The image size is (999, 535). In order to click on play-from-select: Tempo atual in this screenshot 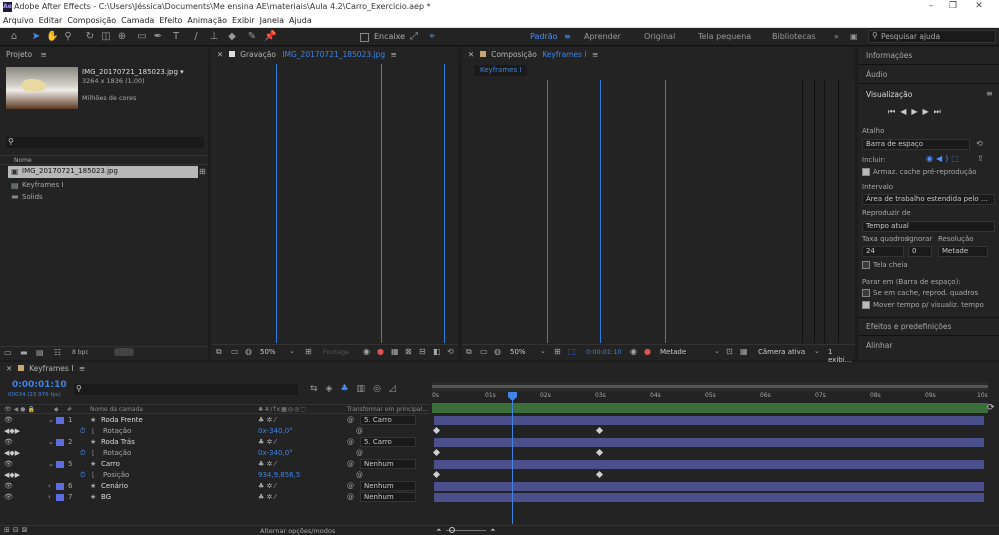, I will do `click(928, 226)`.